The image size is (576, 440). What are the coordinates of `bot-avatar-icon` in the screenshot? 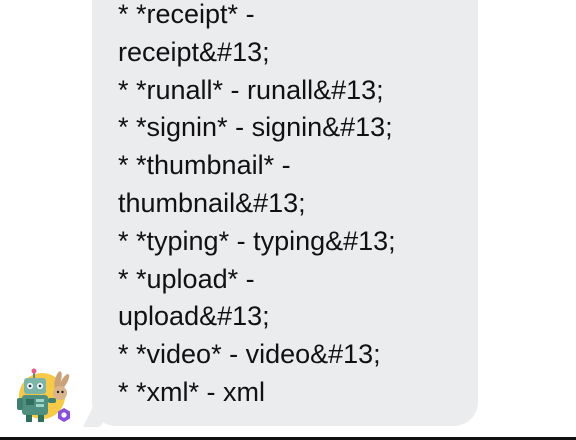 It's located at (44, 396).